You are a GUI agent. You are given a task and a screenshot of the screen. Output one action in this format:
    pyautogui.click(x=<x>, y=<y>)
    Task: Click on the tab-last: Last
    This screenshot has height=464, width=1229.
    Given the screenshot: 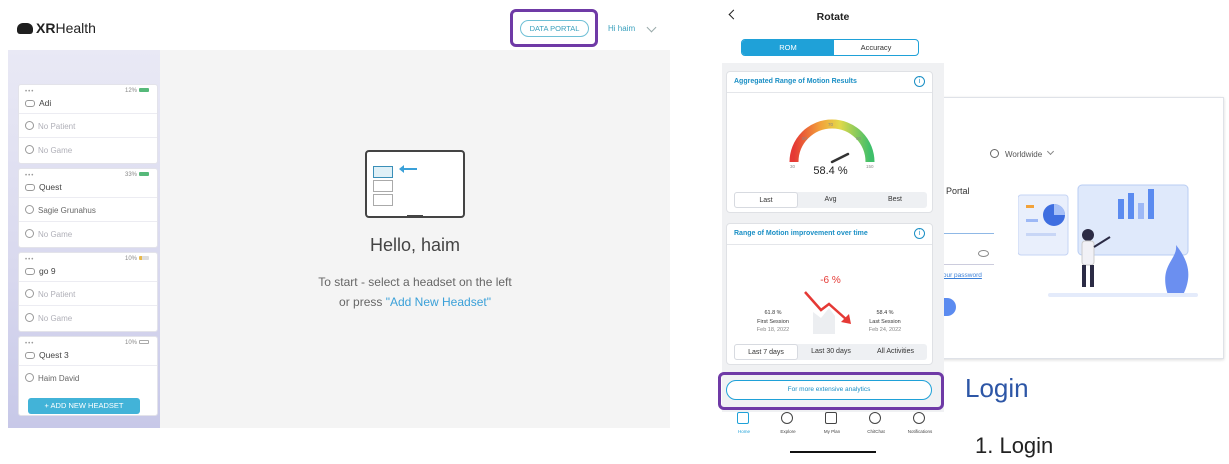 What is the action you would take?
    pyautogui.click(x=766, y=200)
    